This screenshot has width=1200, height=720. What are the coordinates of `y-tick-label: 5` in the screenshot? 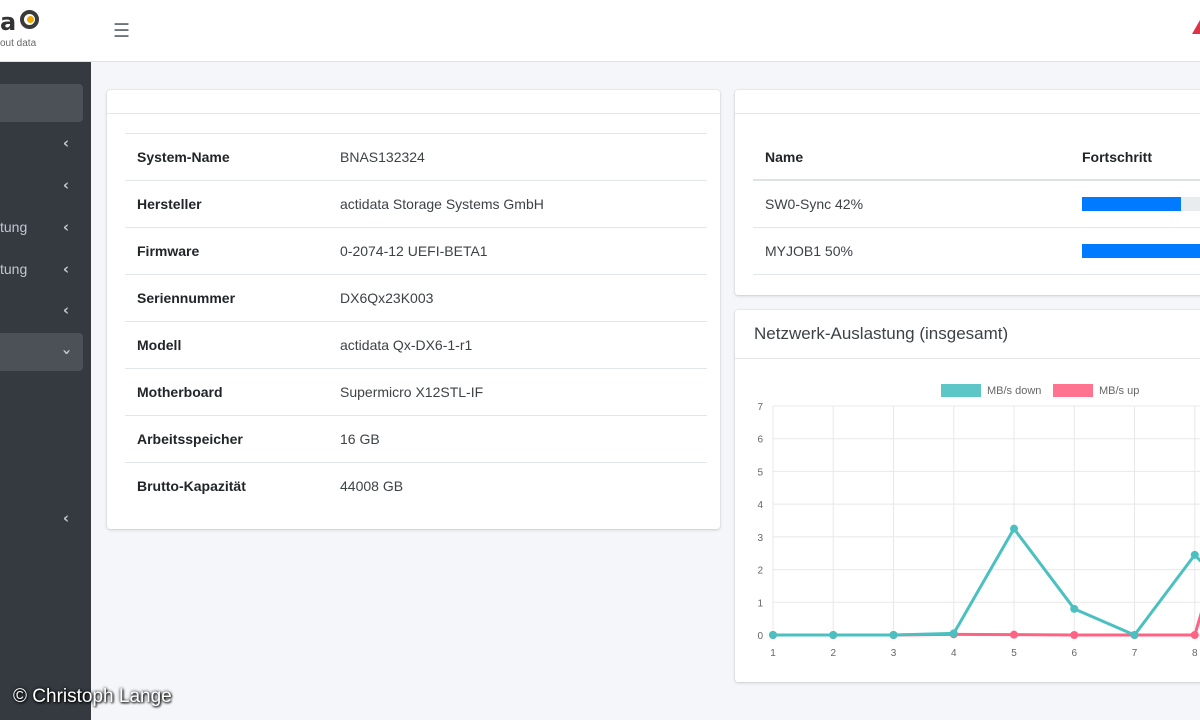 It's located at (760, 472).